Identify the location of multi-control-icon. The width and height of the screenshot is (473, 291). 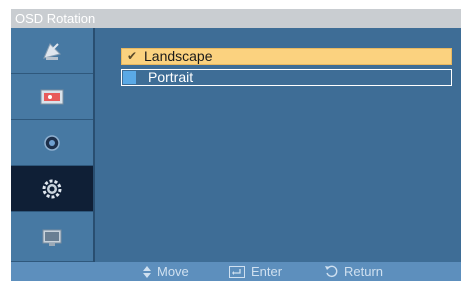
(52, 237).